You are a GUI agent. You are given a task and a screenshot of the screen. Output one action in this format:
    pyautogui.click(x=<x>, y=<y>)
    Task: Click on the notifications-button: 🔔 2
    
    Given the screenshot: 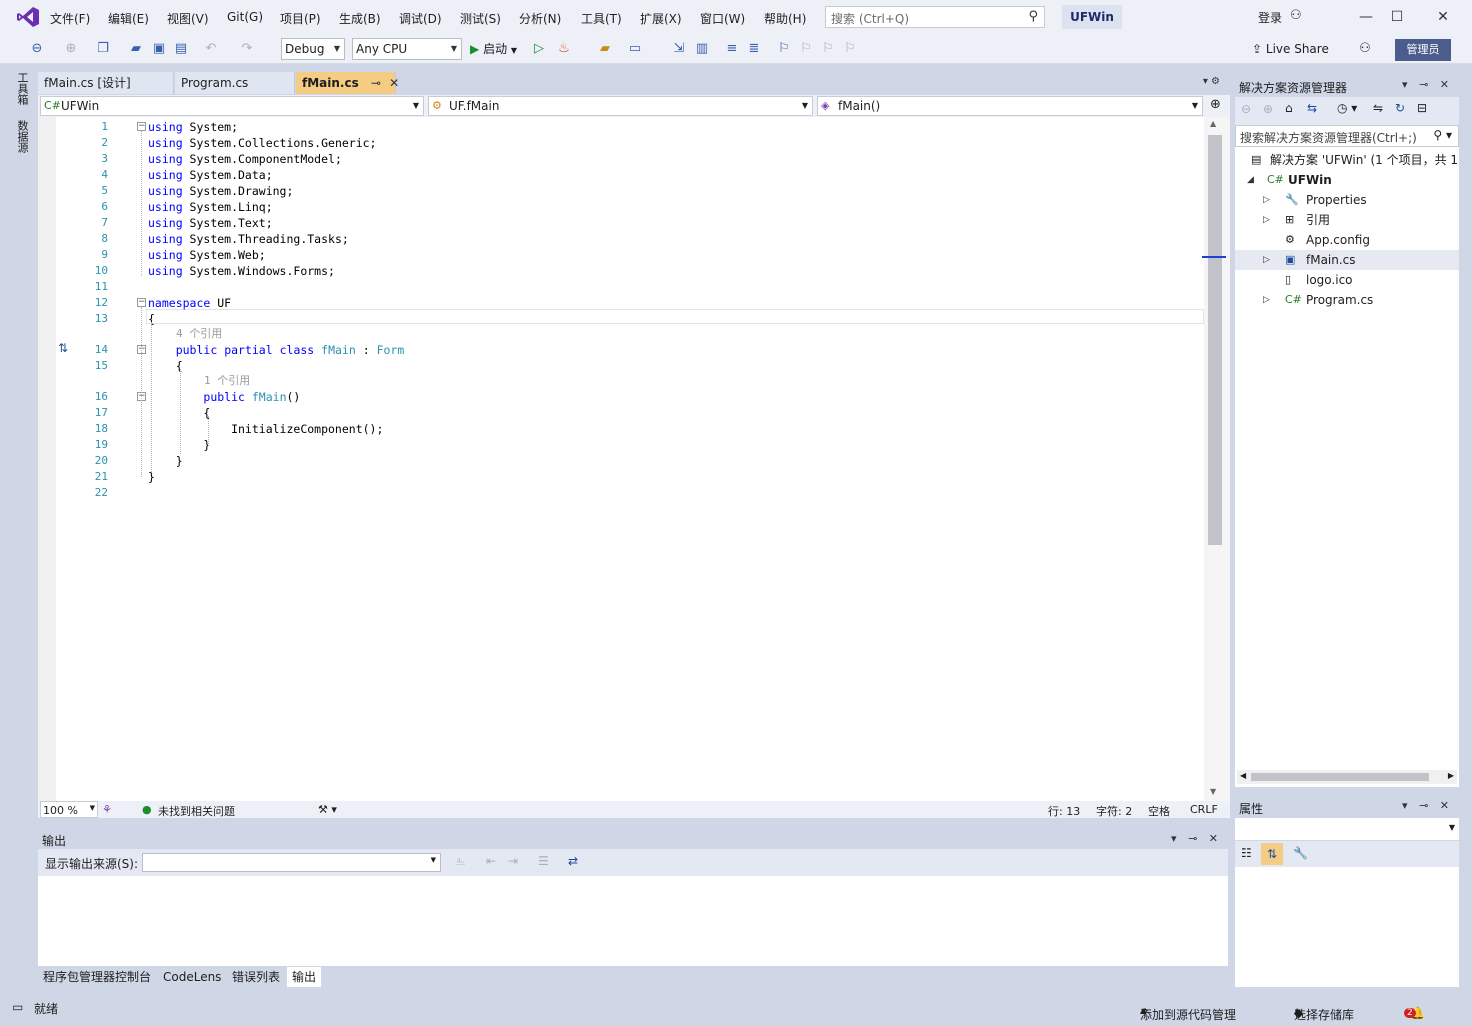 What is the action you would take?
    pyautogui.click(x=1414, y=1010)
    